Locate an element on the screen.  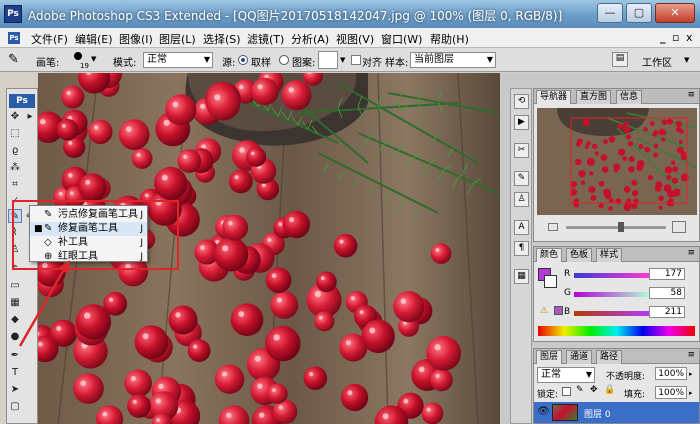
pattern-radio is located at coordinates (284, 60).